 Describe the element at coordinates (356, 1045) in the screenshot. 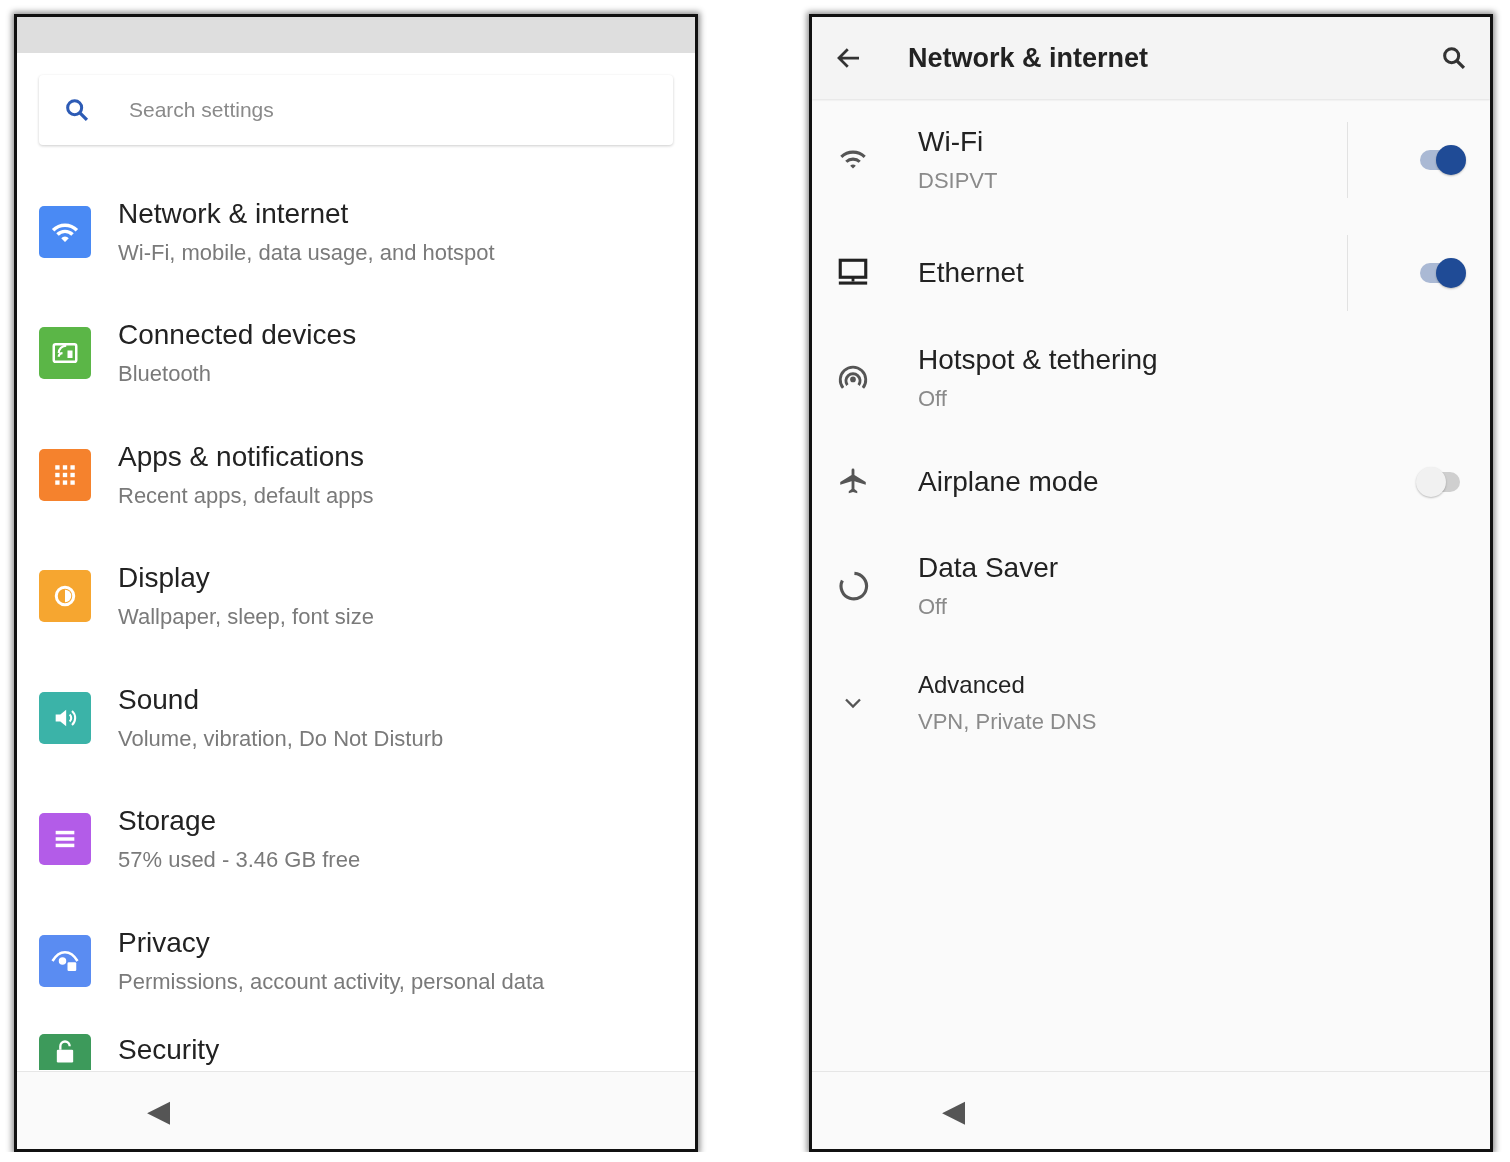

I see `settings-item: Security` at that location.